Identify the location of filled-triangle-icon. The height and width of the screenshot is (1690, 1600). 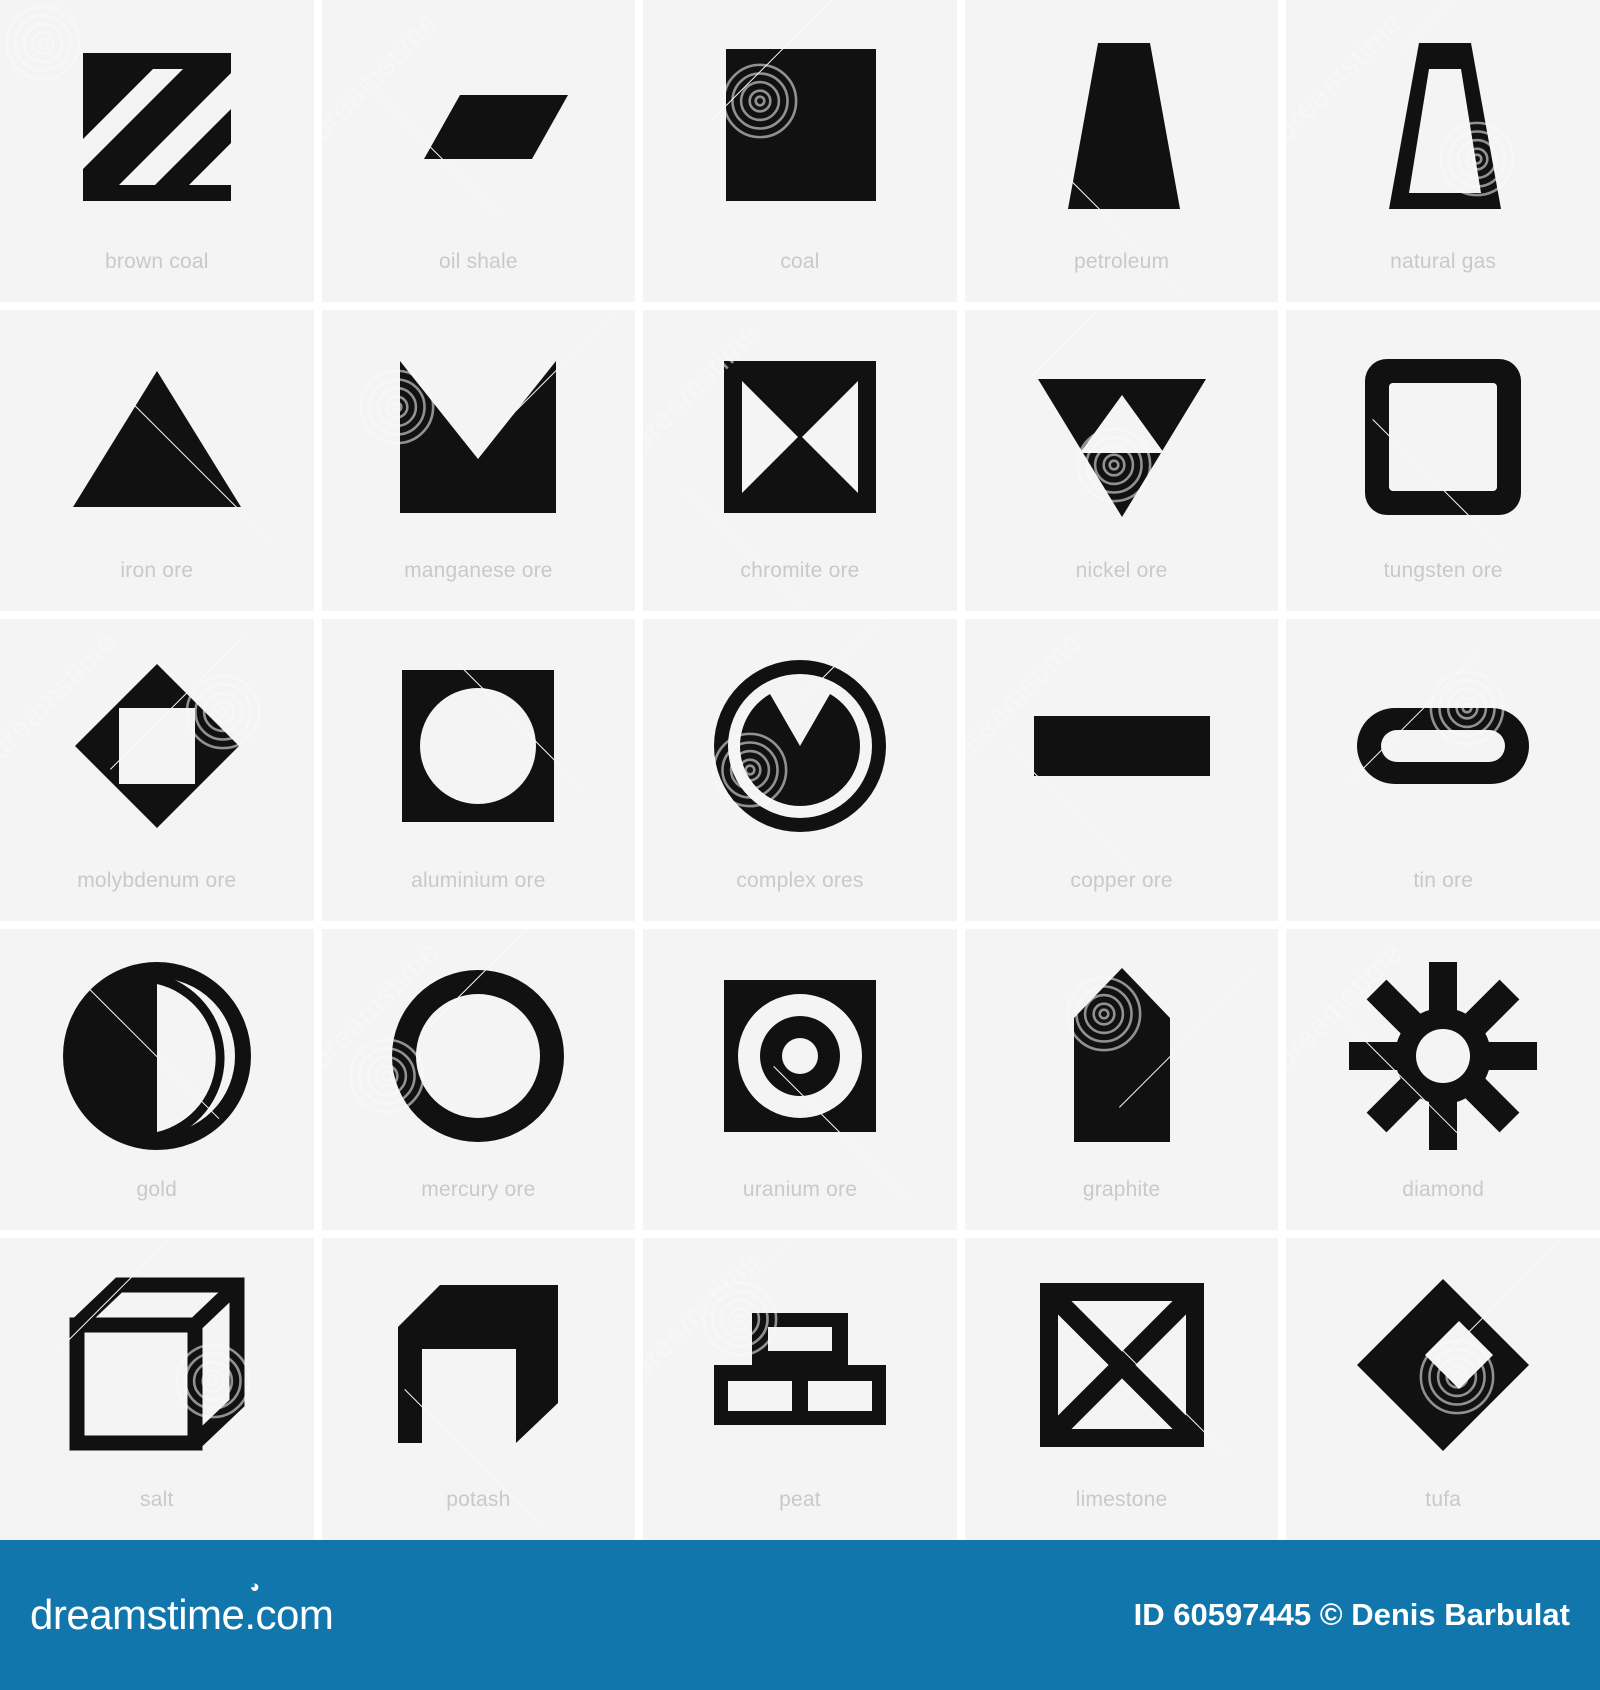
(157, 437).